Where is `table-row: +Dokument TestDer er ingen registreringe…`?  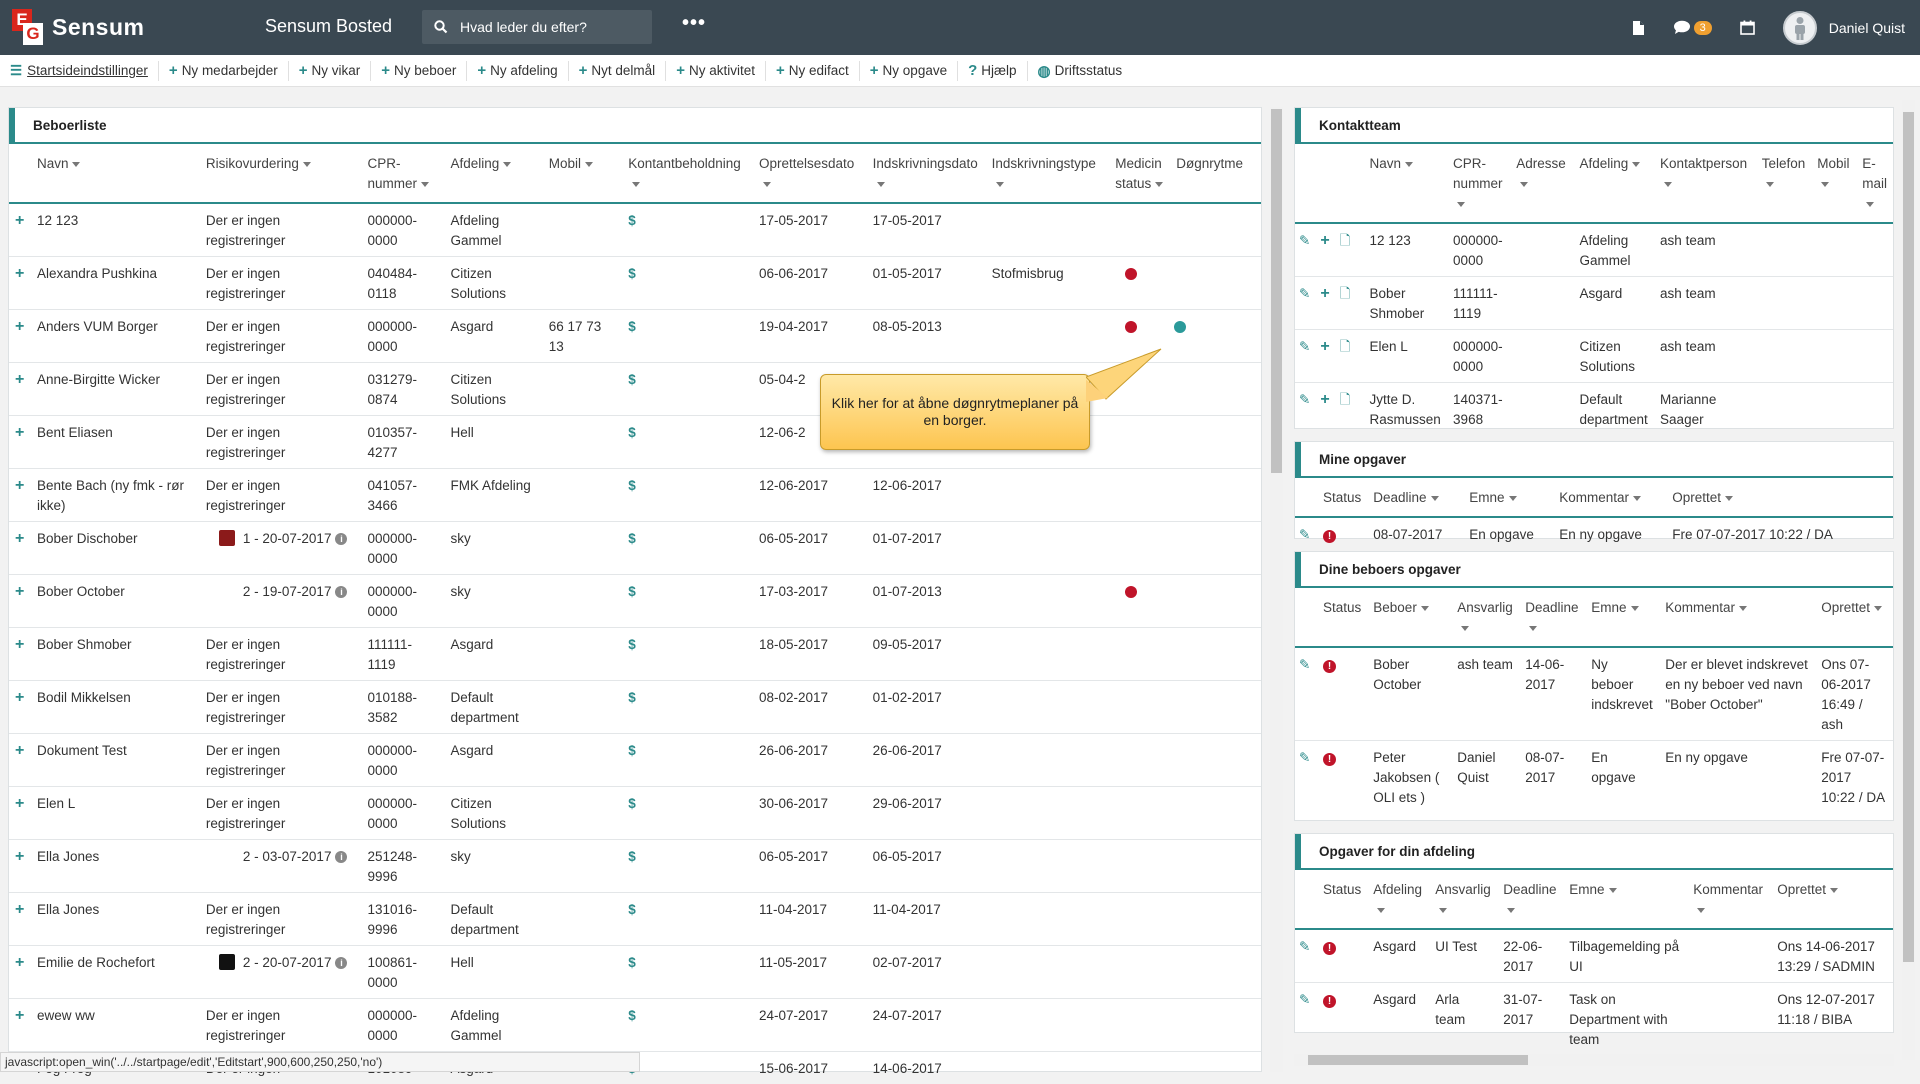 table-row: +Dokument TestDer er ingen registreringe… is located at coordinates (635, 760).